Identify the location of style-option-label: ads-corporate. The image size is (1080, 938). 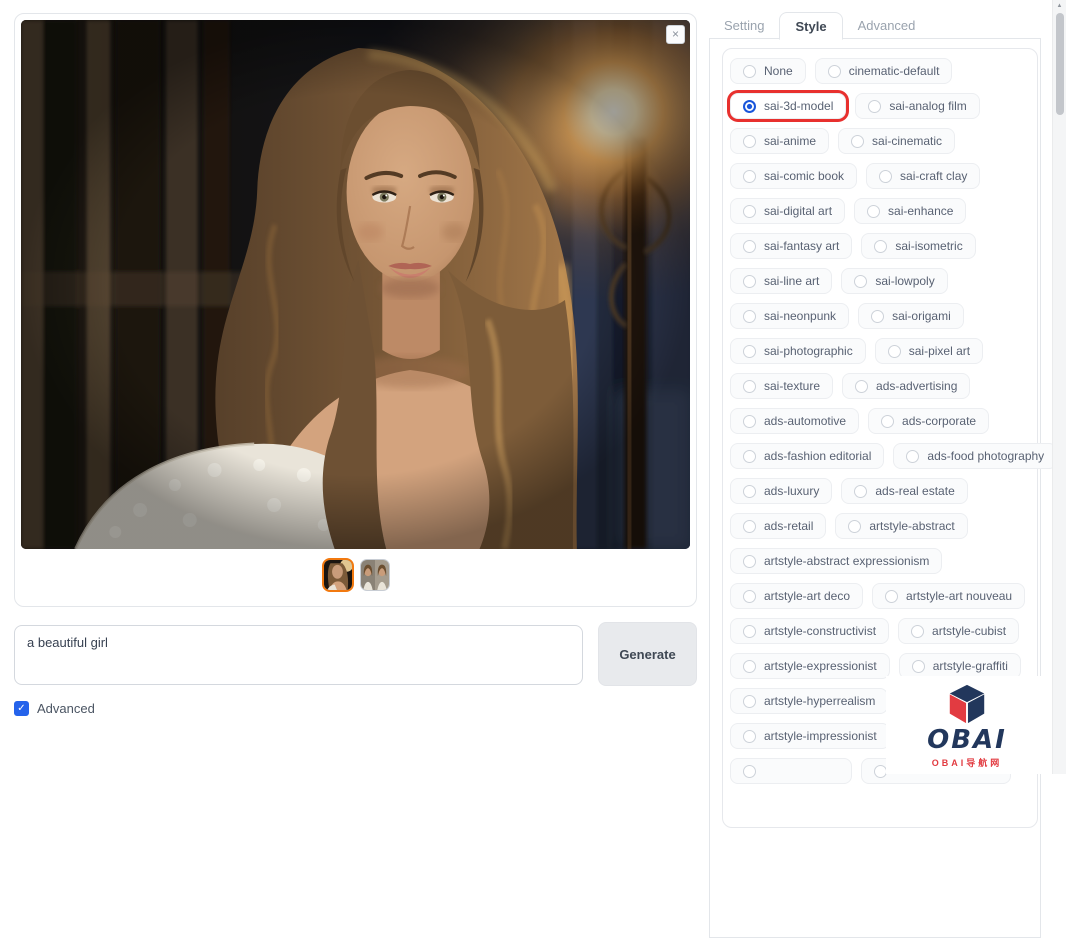
(939, 421).